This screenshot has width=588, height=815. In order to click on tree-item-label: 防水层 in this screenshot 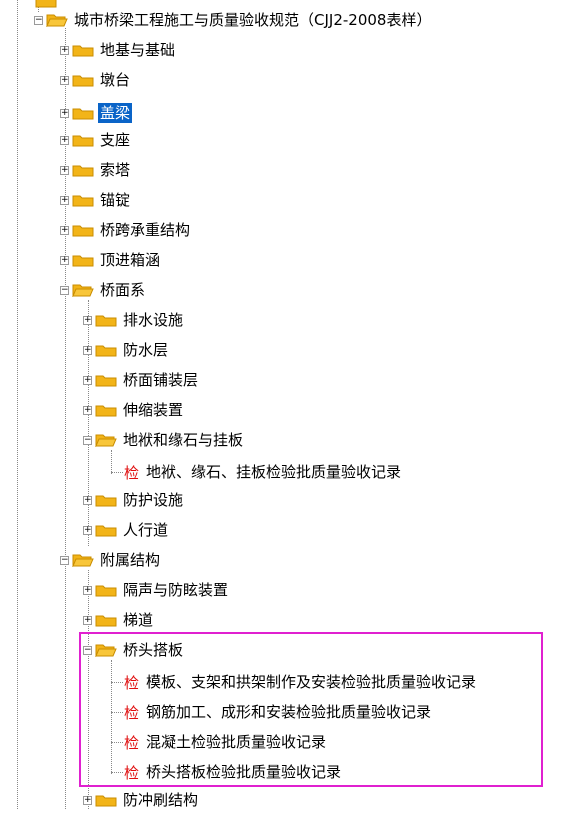, I will do `click(146, 350)`.